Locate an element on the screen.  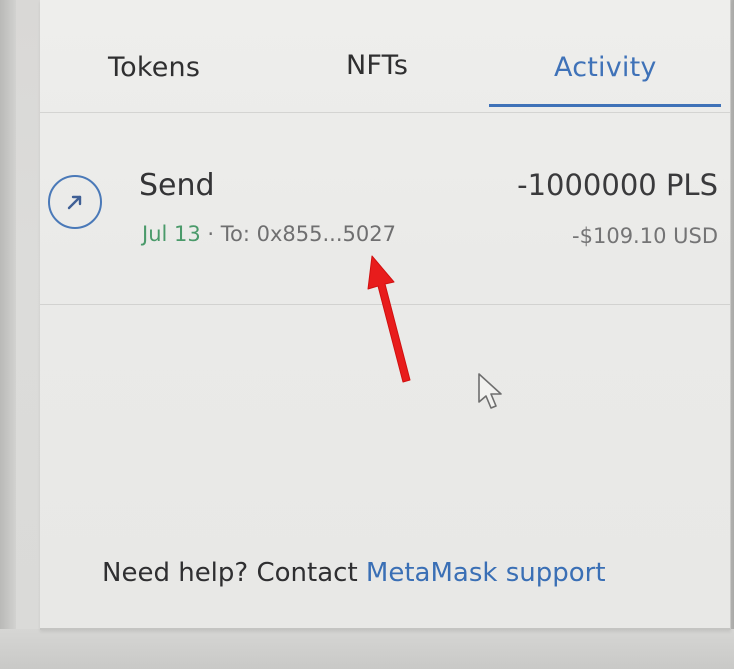
metamask-support-link: MetaMask support is located at coordinates (486, 573).